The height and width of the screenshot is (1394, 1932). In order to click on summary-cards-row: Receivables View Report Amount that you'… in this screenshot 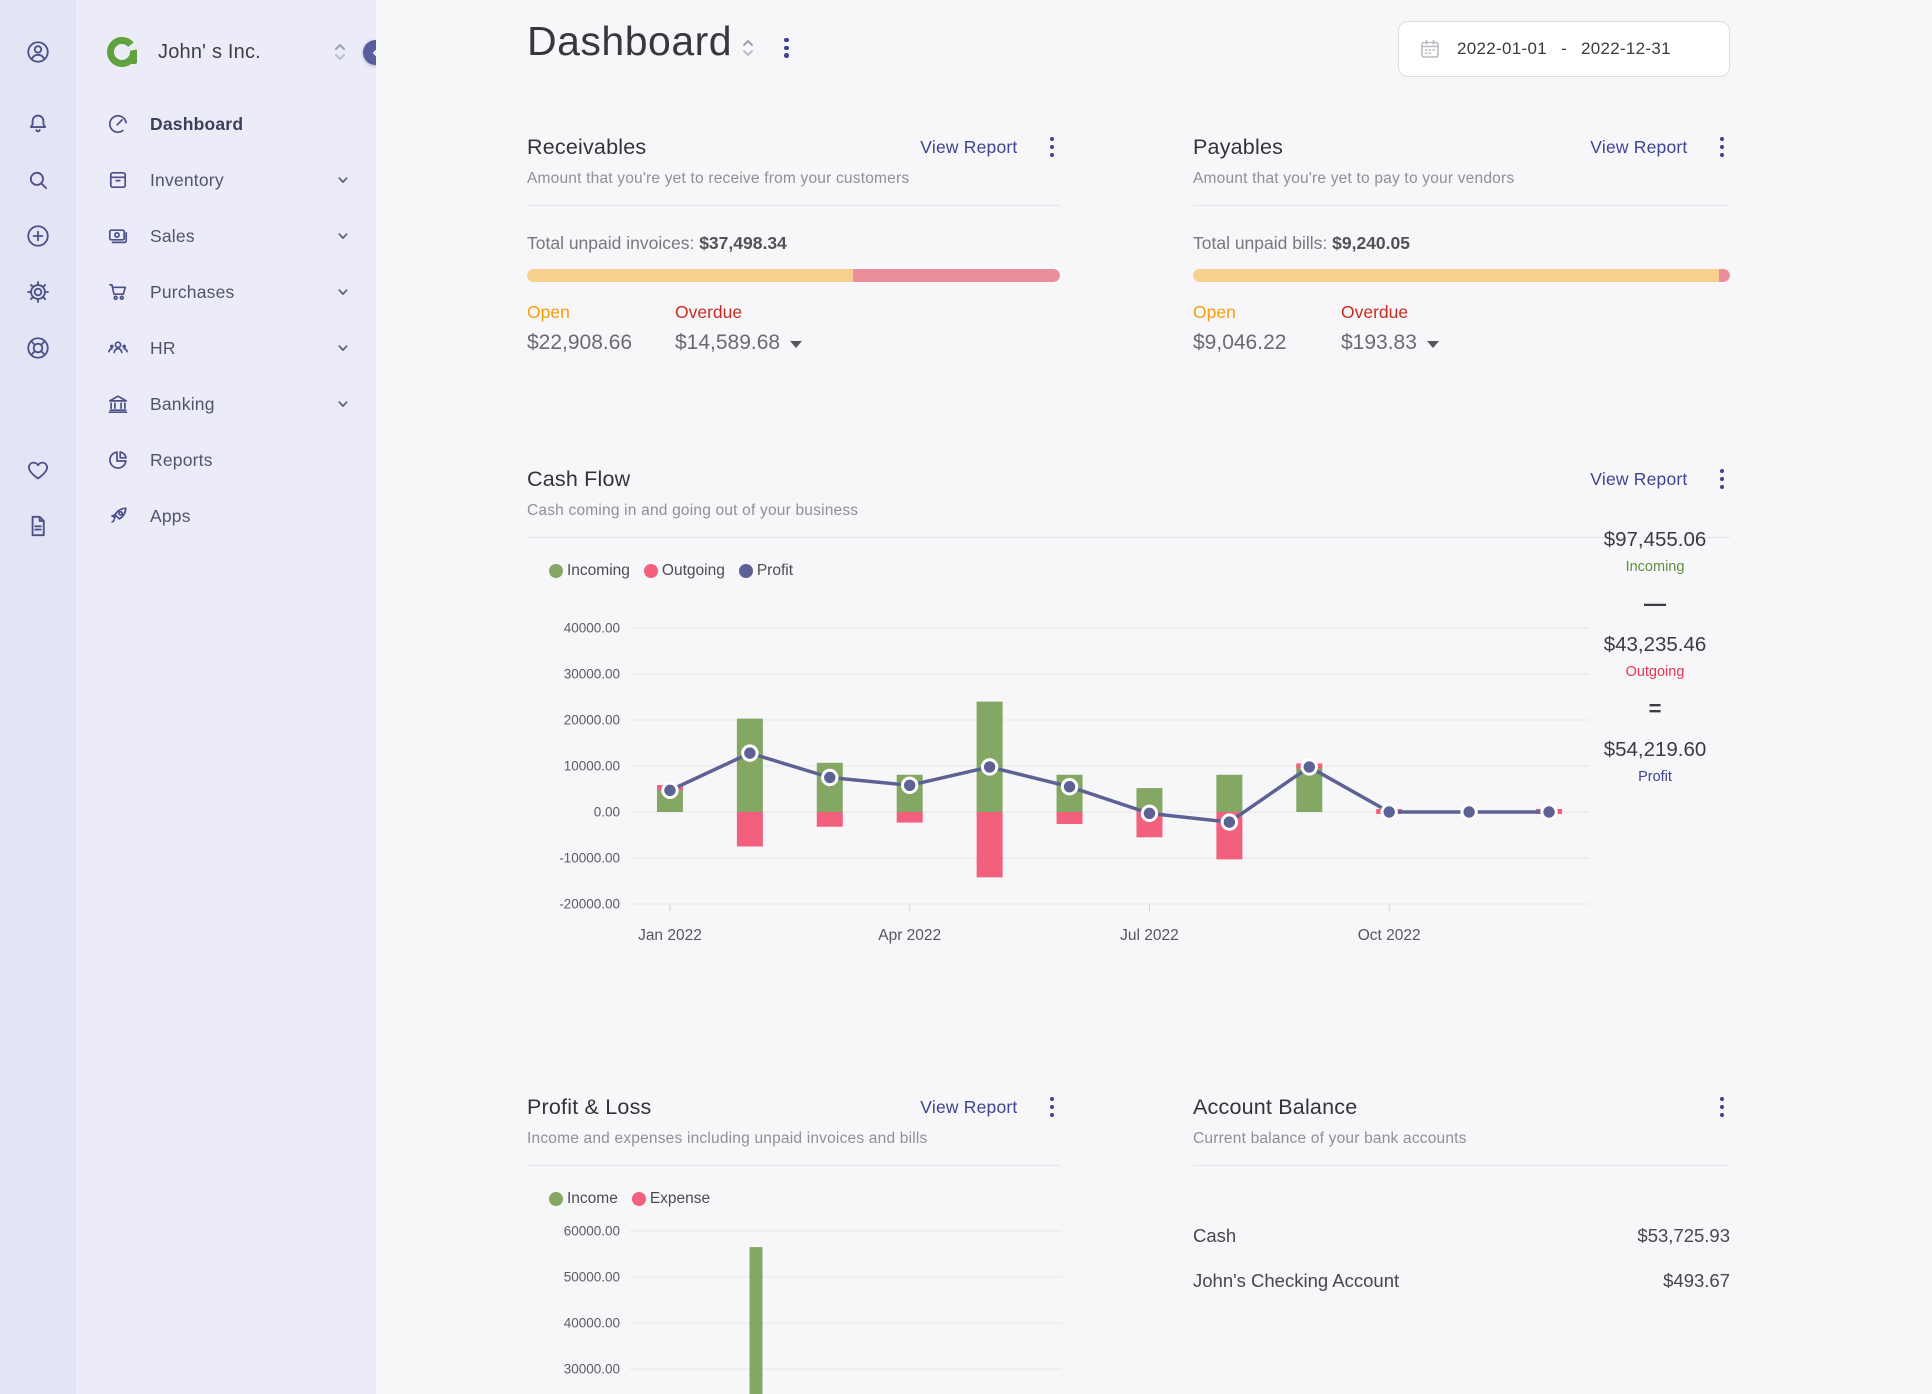, I will do `click(1128, 237)`.